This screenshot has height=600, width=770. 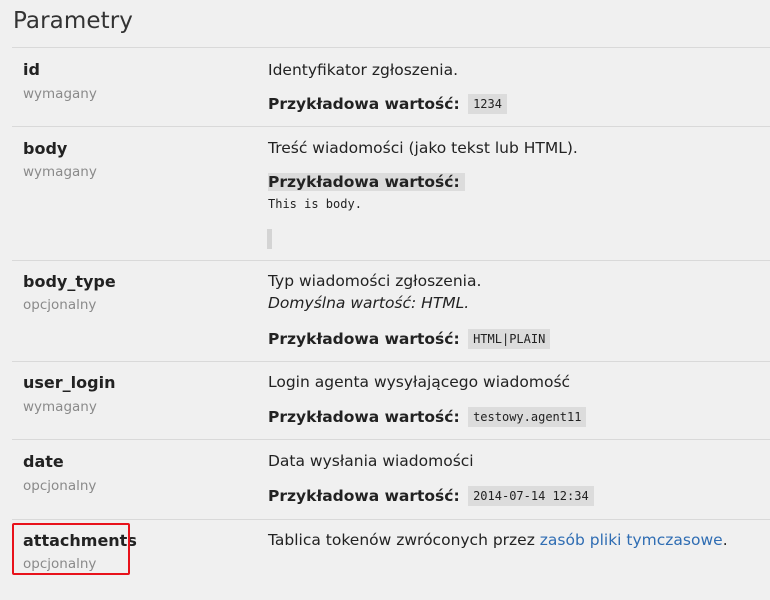 I want to click on param-example: Przykładowa wartość:, so click(x=366, y=182).